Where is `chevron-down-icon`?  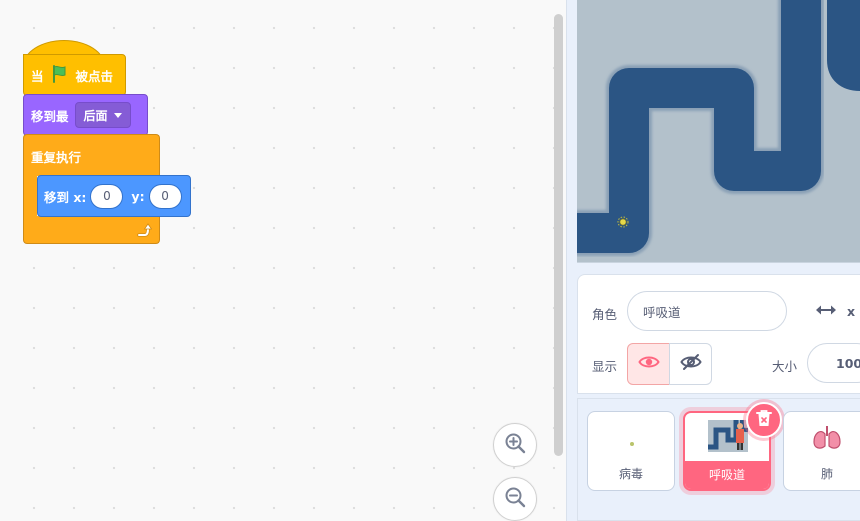
chevron-down-icon is located at coordinates (117, 115).